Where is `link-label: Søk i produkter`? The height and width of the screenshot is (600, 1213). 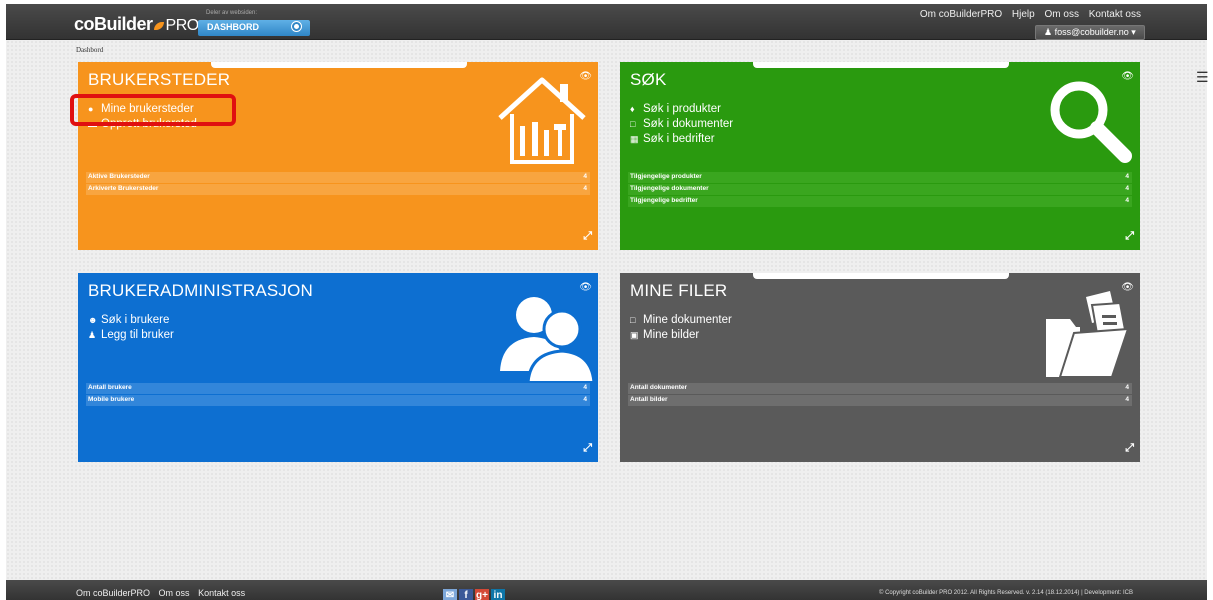 link-label: Søk i produkter is located at coordinates (682, 109).